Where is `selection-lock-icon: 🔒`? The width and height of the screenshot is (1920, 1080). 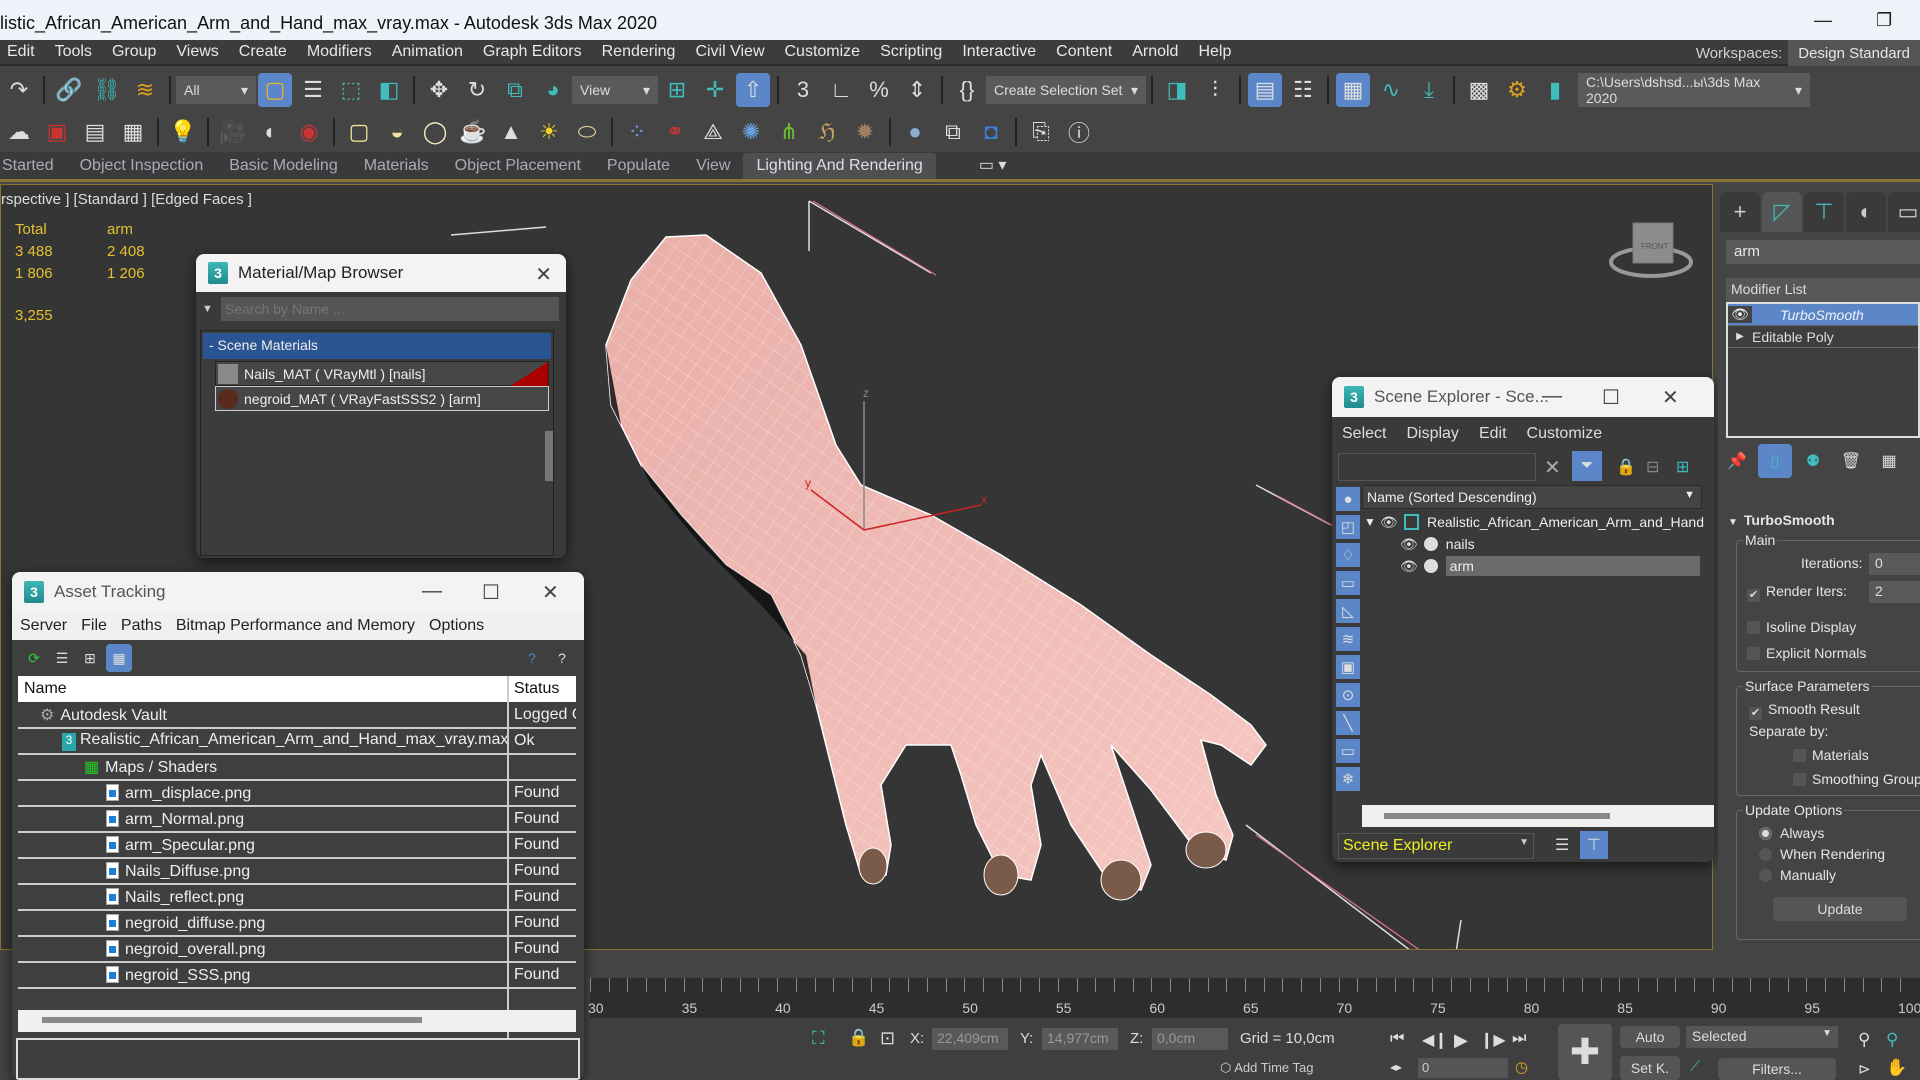
selection-lock-icon: 🔒 is located at coordinates (858, 1038).